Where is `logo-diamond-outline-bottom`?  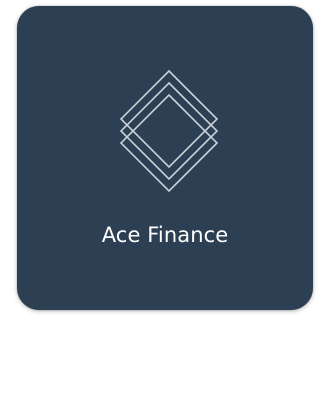 logo-diamond-outline-bottom is located at coordinates (169, 143).